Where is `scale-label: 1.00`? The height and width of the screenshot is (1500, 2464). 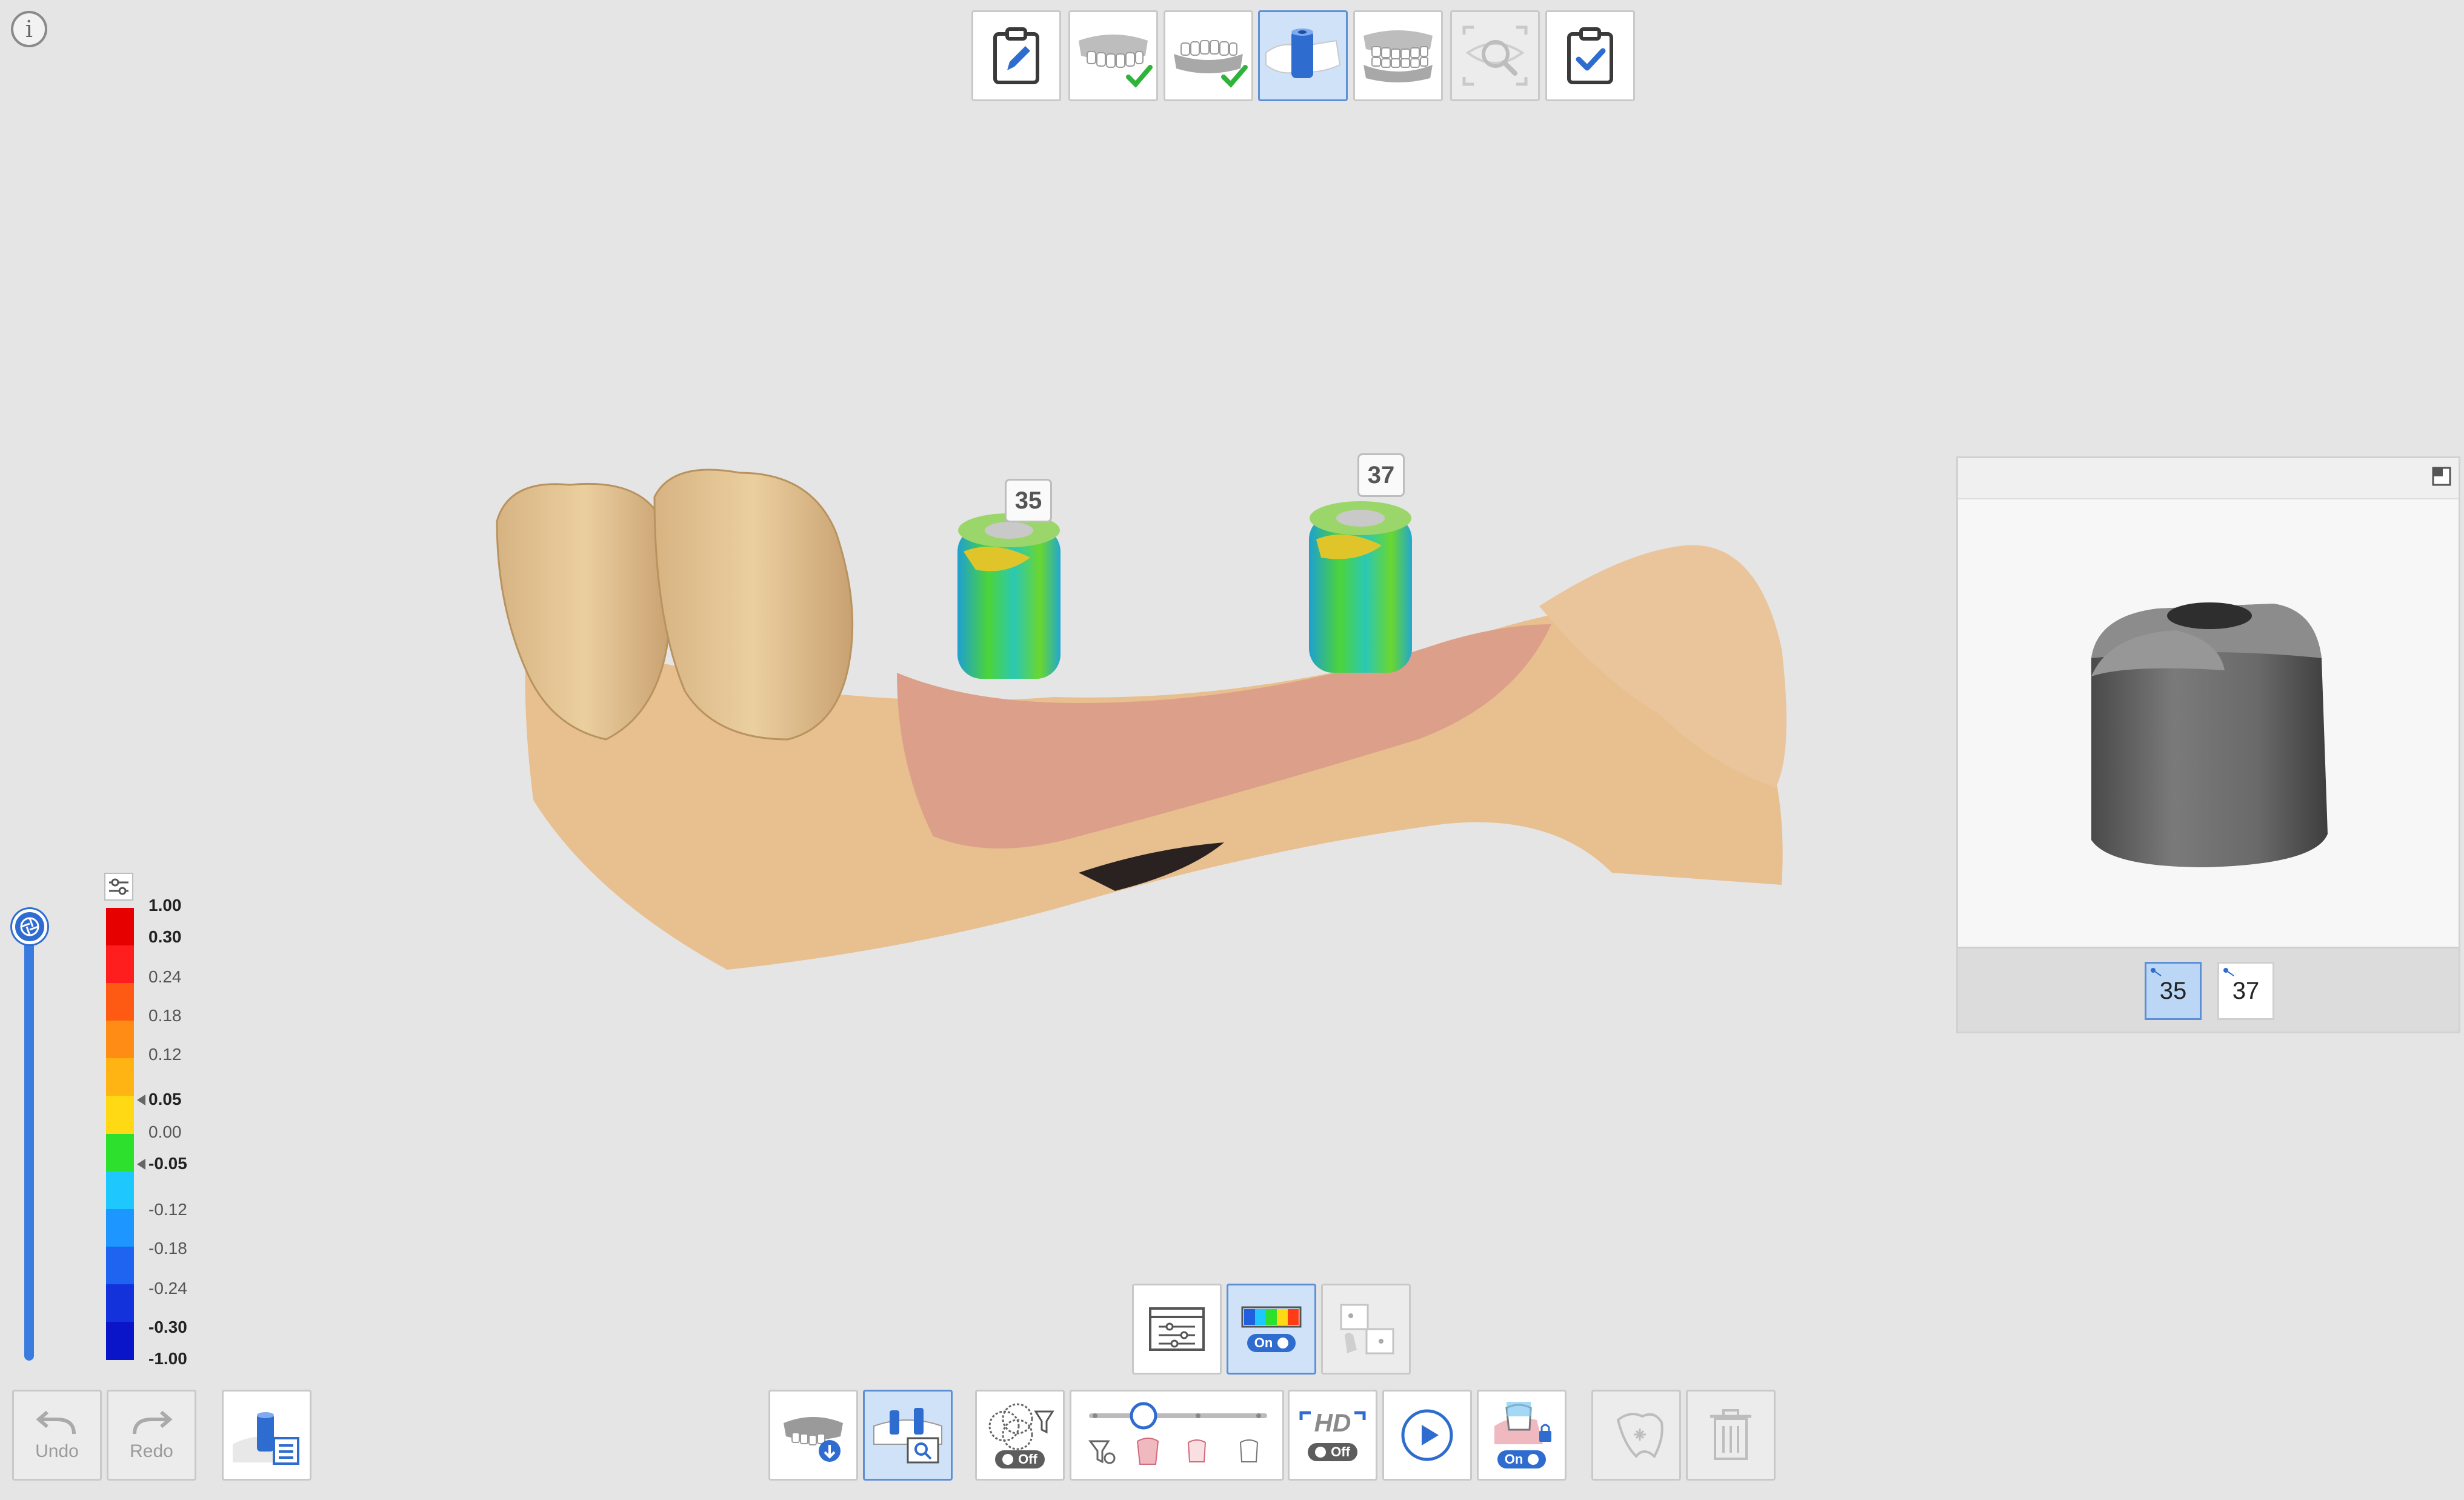
scale-label: 1.00 is located at coordinates (165, 905).